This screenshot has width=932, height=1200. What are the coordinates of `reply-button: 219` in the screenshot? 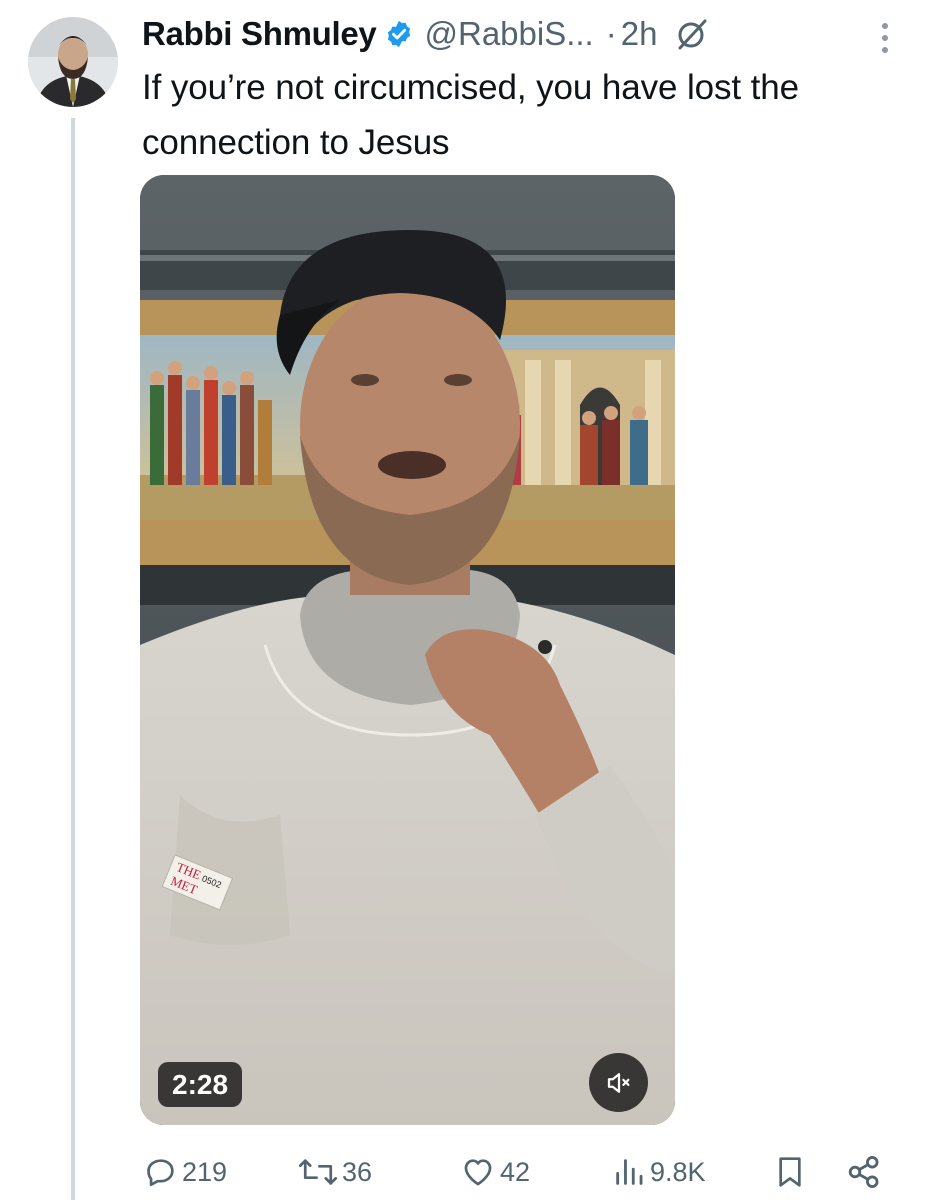 It's located at (185, 1172).